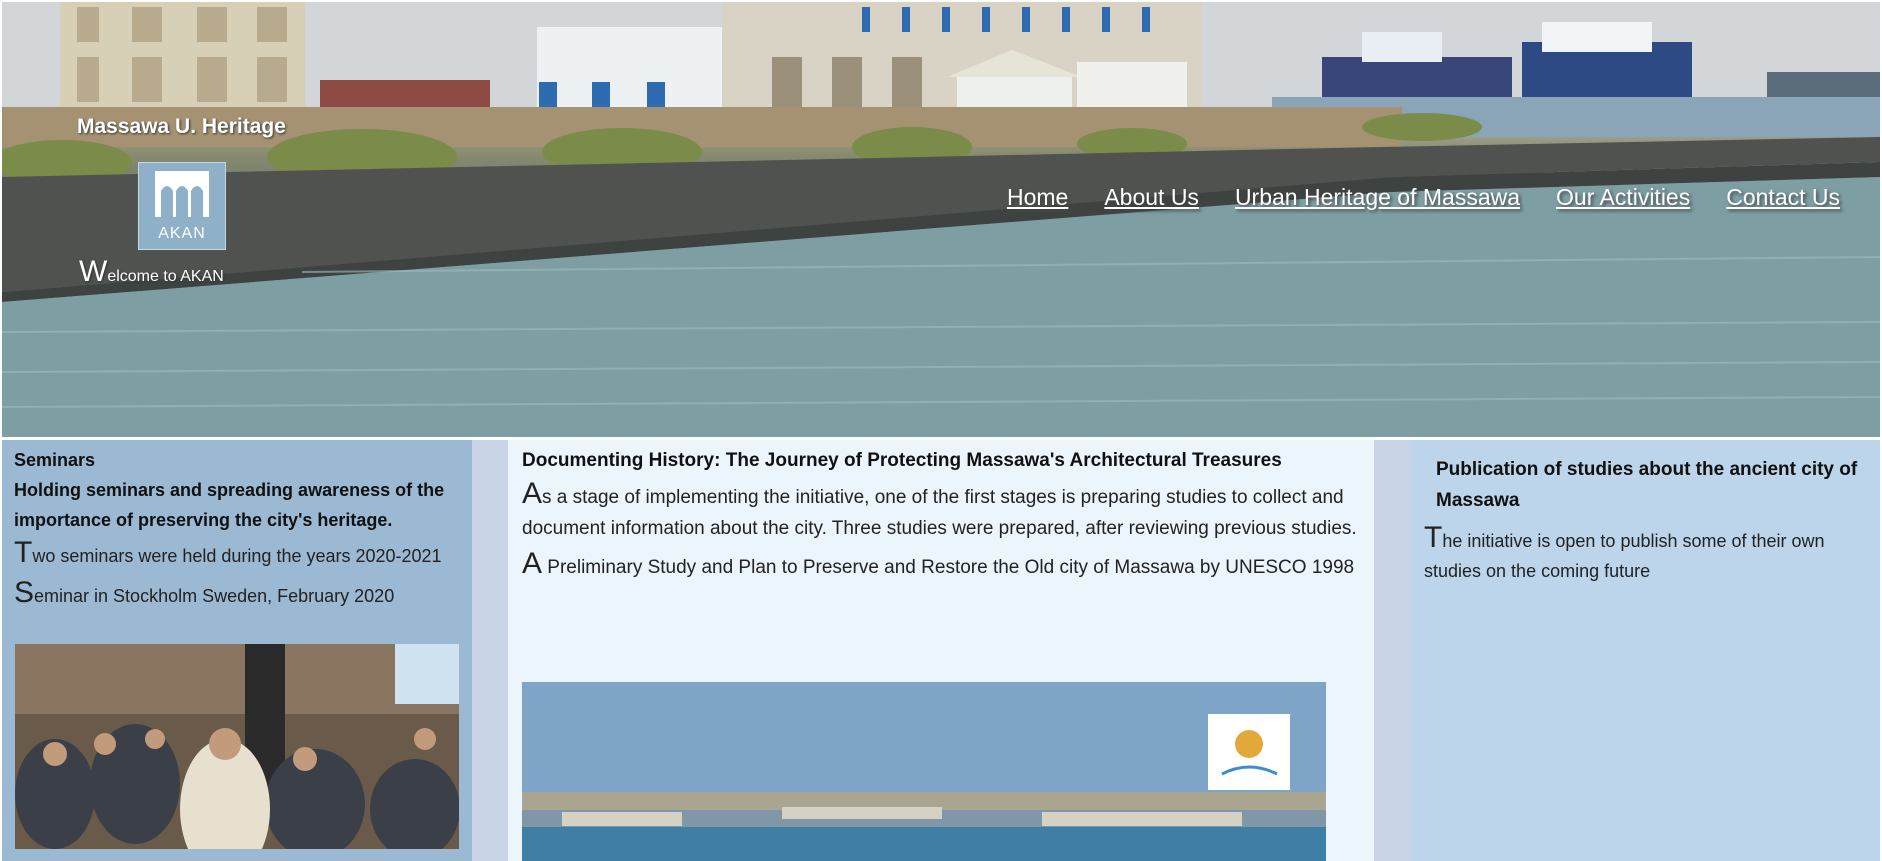 The image size is (1882, 861). I want to click on akan-logo: AKAN, so click(182, 206).